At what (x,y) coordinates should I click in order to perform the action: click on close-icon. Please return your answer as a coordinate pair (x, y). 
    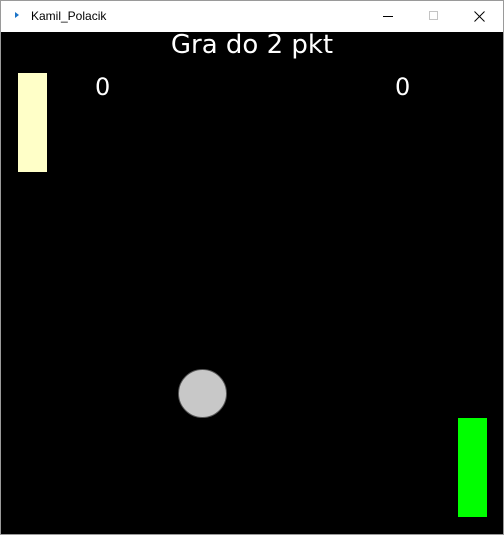
    Looking at the image, I should click on (479, 16).